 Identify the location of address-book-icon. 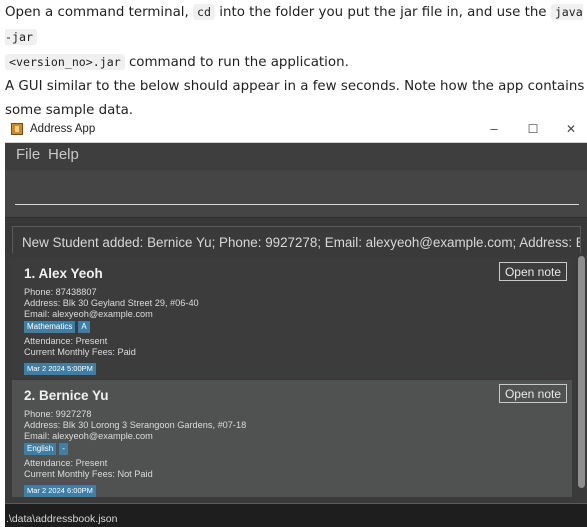
(17, 129).